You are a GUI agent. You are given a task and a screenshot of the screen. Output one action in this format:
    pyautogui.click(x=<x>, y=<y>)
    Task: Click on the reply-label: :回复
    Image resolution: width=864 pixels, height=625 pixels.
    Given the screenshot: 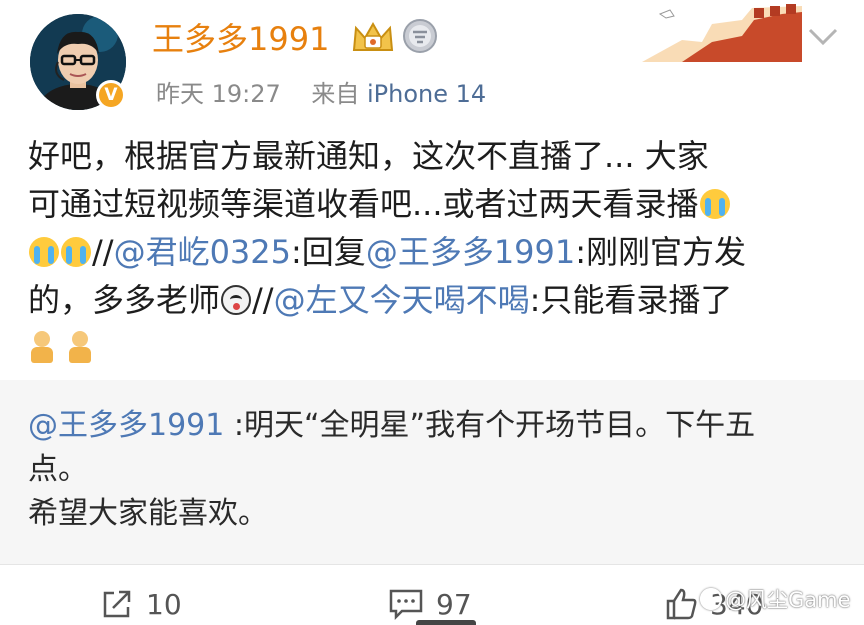 What is the action you would take?
    pyautogui.click(x=328, y=252)
    